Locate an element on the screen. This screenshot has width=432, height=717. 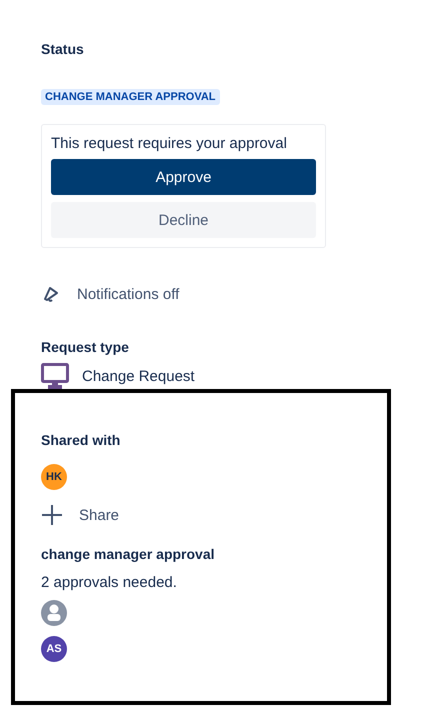
status-lozenge: CHANGE MANAGER APPROVAL is located at coordinates (130, 97).